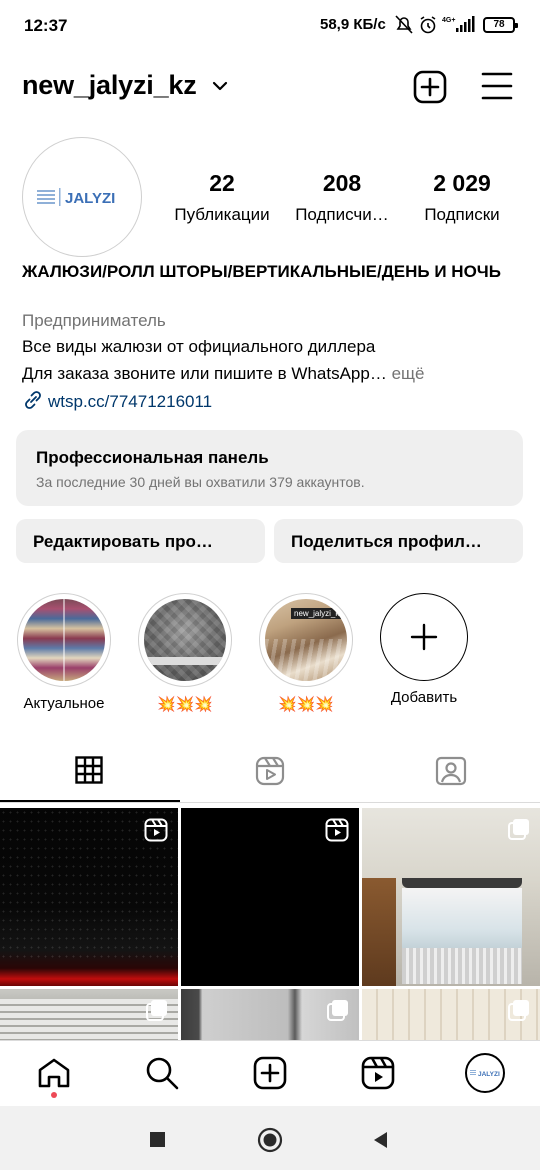 The width and height of the screenshot is (540, 1170). What do you see at coordinates (270, 802) in the screenshot?
I see `tab-divider` at bounding box center [270, 802].